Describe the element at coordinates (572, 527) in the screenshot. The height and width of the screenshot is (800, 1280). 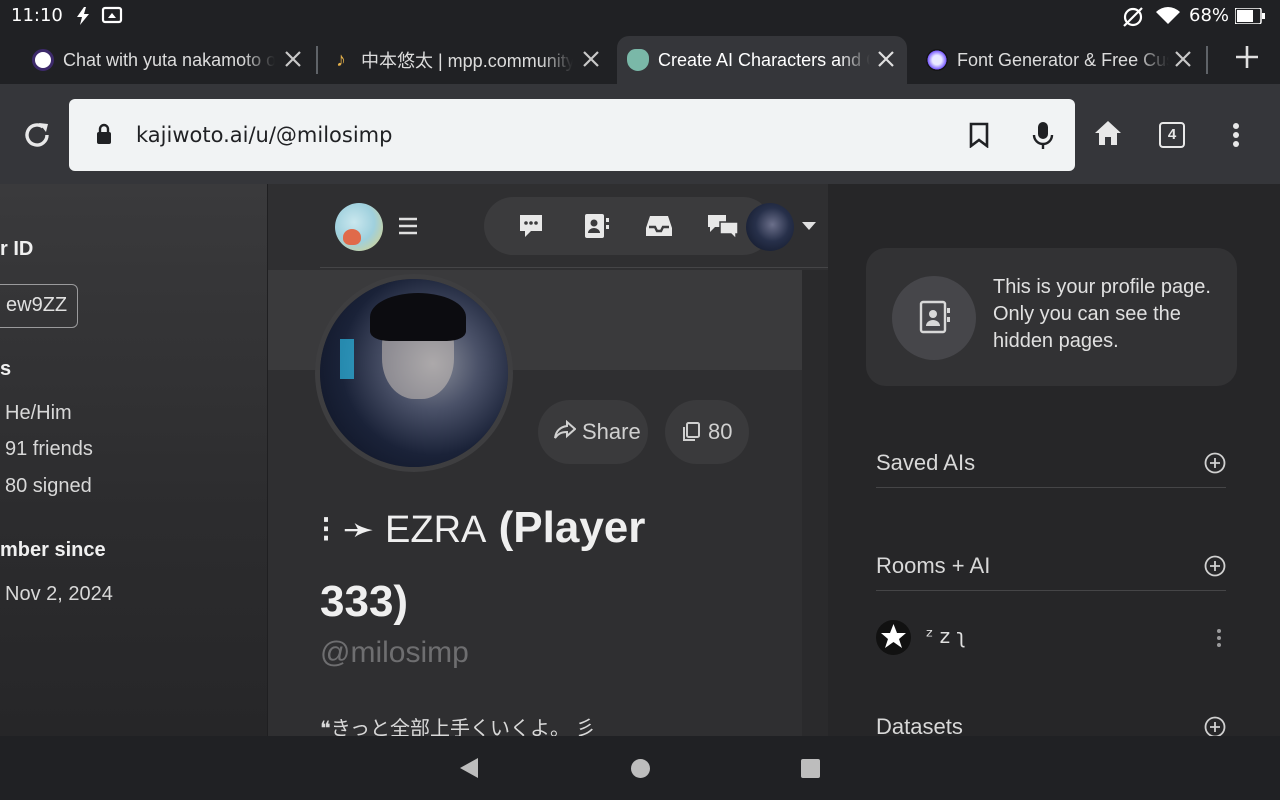
I see `title-rest: (Player` at that location.